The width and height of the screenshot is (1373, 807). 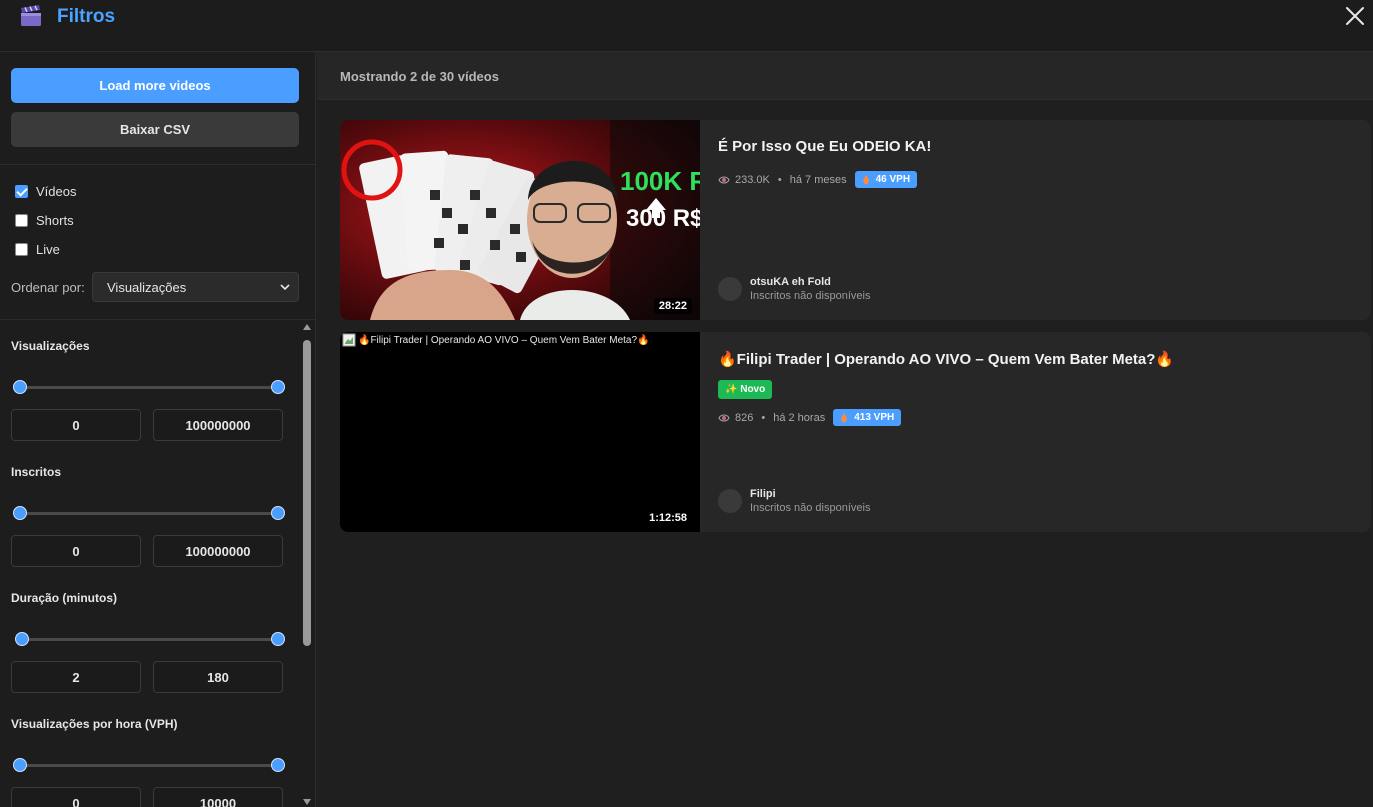 What do you see at coordinates (307, 493) in the screenshot?
I see `scrollbar-thumb` at bounding box center [307, 493].